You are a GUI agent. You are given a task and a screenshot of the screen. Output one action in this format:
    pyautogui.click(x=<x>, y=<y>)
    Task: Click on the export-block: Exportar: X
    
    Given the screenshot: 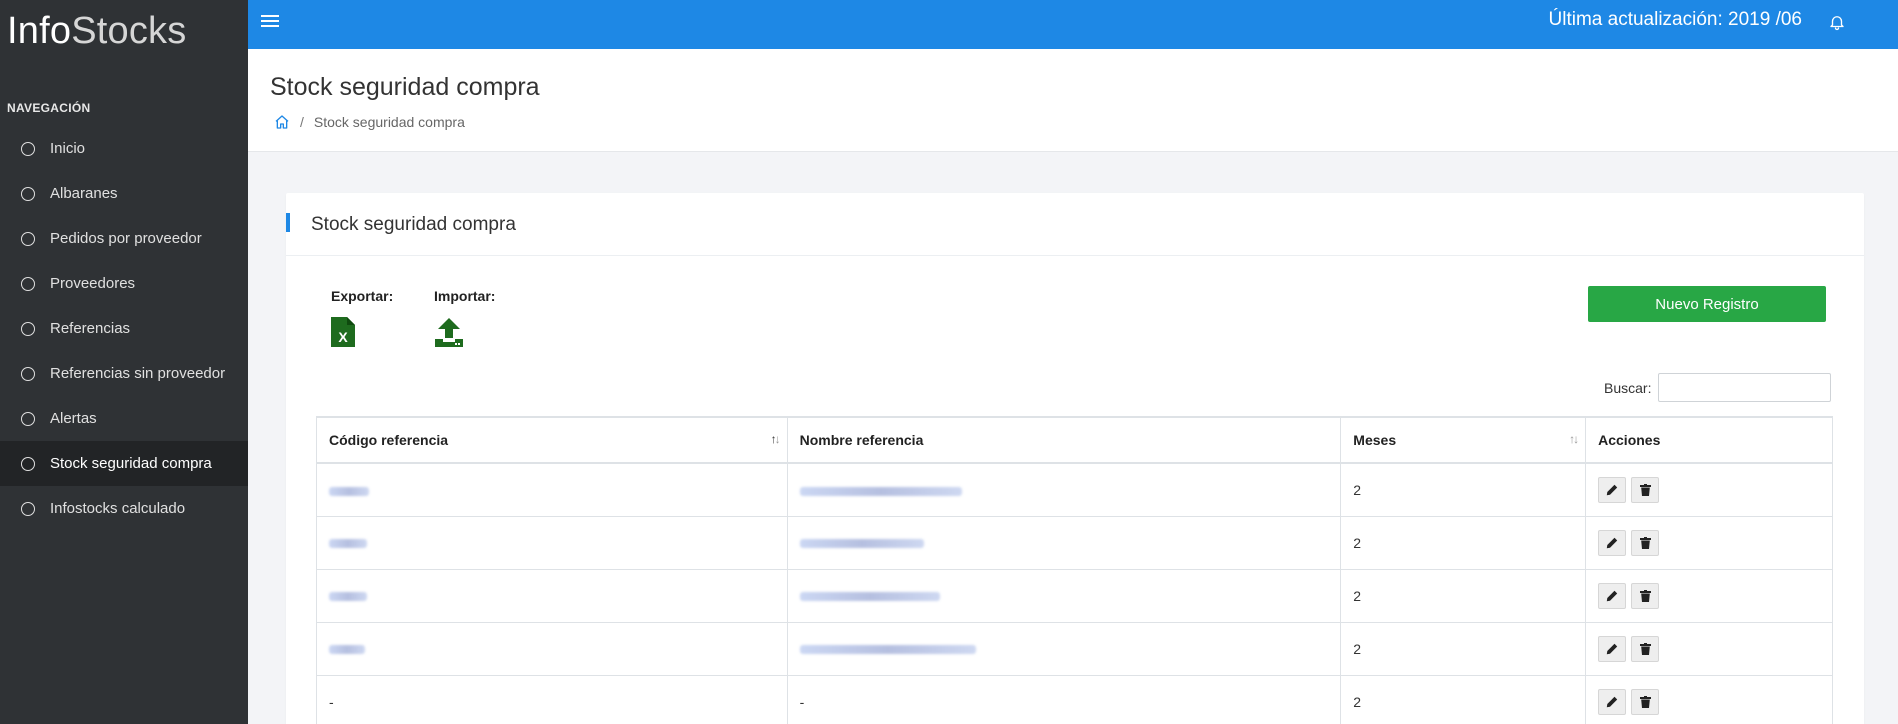 What is the action you would take?
    pyautogui.click(x=362, y=317)
    